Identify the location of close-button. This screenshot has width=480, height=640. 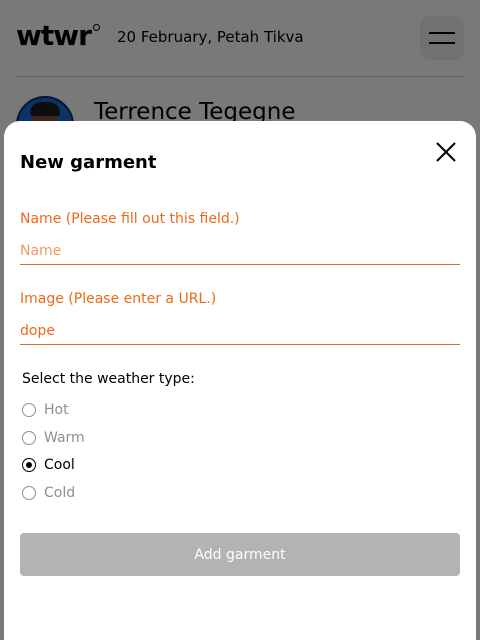
(446, 152).